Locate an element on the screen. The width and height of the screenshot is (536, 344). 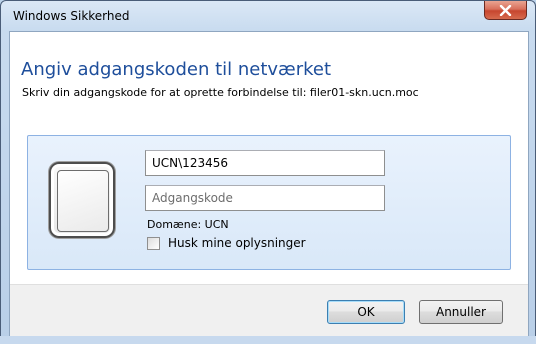
password-input is located at coordinates (265, 198).